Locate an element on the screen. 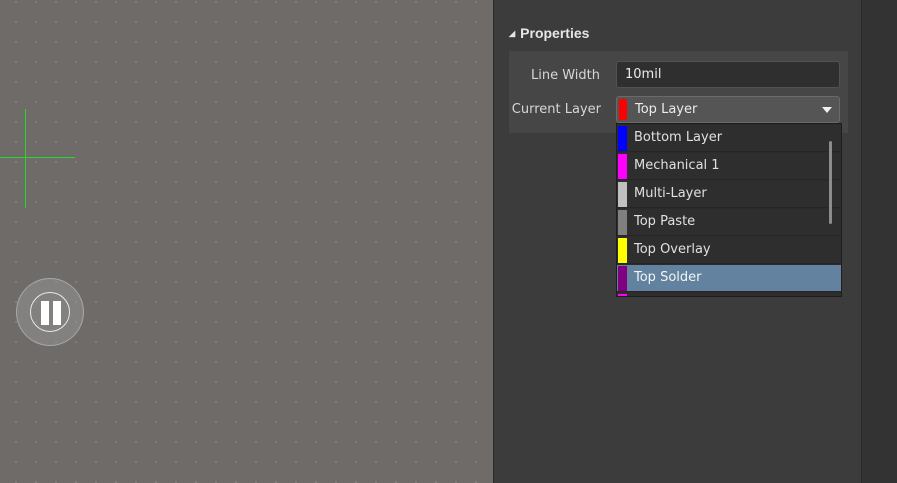  layer-option-label: Multi-Layer is located at coordinates (670, 193).